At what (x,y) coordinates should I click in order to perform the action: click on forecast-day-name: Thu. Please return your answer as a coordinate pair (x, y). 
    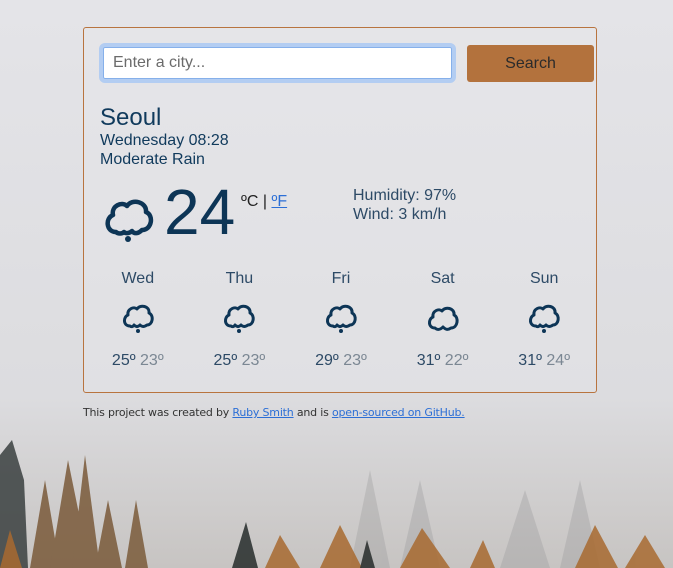
    Looking at the image, I should click on (239, 278).